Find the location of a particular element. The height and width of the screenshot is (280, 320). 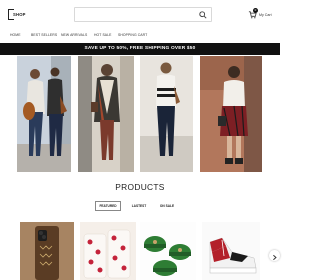

product-tabs: FEATURED LASTEST ON SALE is located at coordinates (140, 206).